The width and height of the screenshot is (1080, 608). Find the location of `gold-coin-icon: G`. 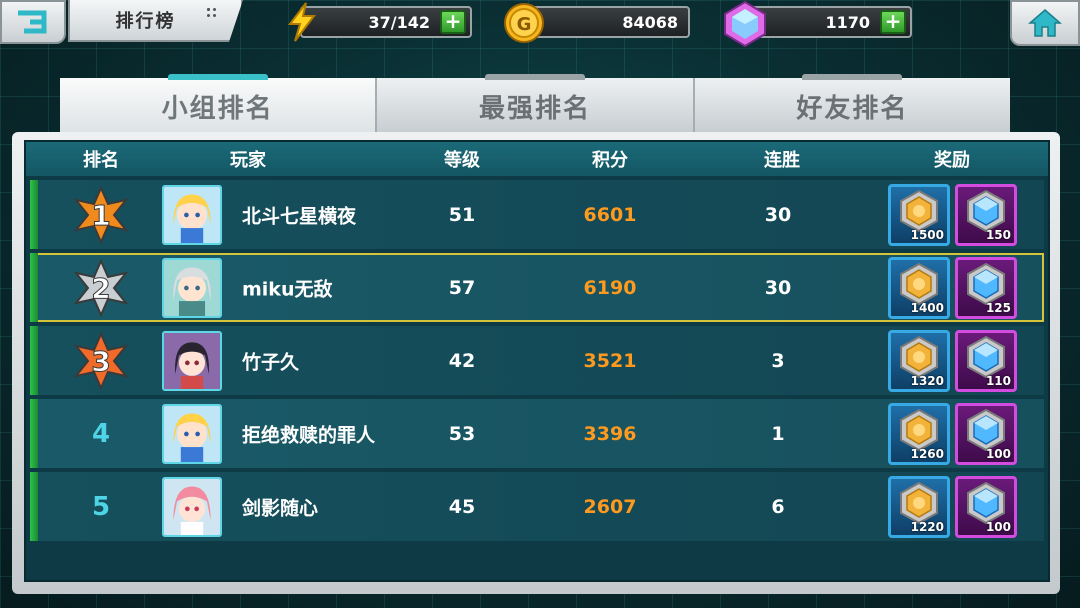

gold-coin-icon: G is located at coordinates (524, 23).